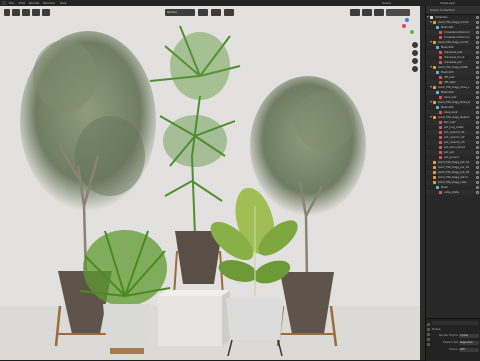 This screenshot has height=361, width=480. I want to click on property-label: Render Engine, so click(448, 335).